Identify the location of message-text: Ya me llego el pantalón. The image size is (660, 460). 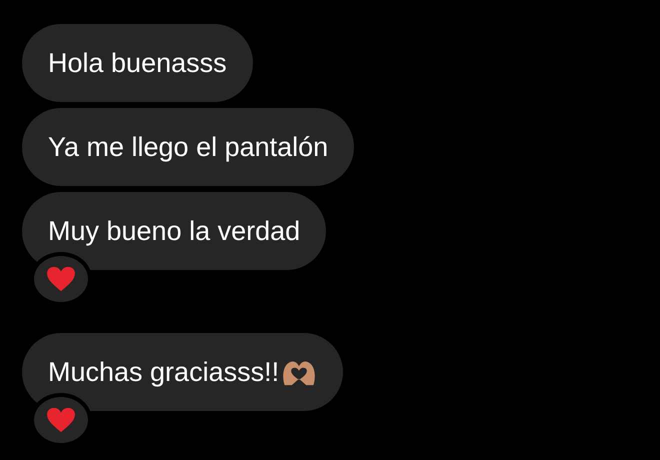
(188, 147).